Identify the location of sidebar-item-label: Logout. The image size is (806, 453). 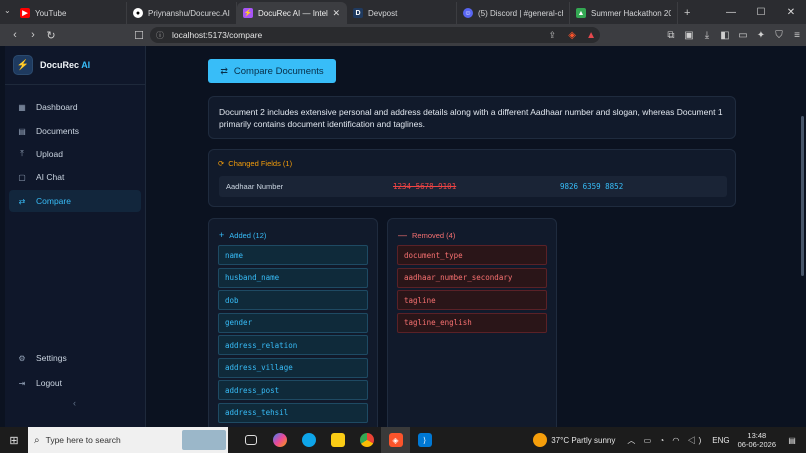
(49, 383).